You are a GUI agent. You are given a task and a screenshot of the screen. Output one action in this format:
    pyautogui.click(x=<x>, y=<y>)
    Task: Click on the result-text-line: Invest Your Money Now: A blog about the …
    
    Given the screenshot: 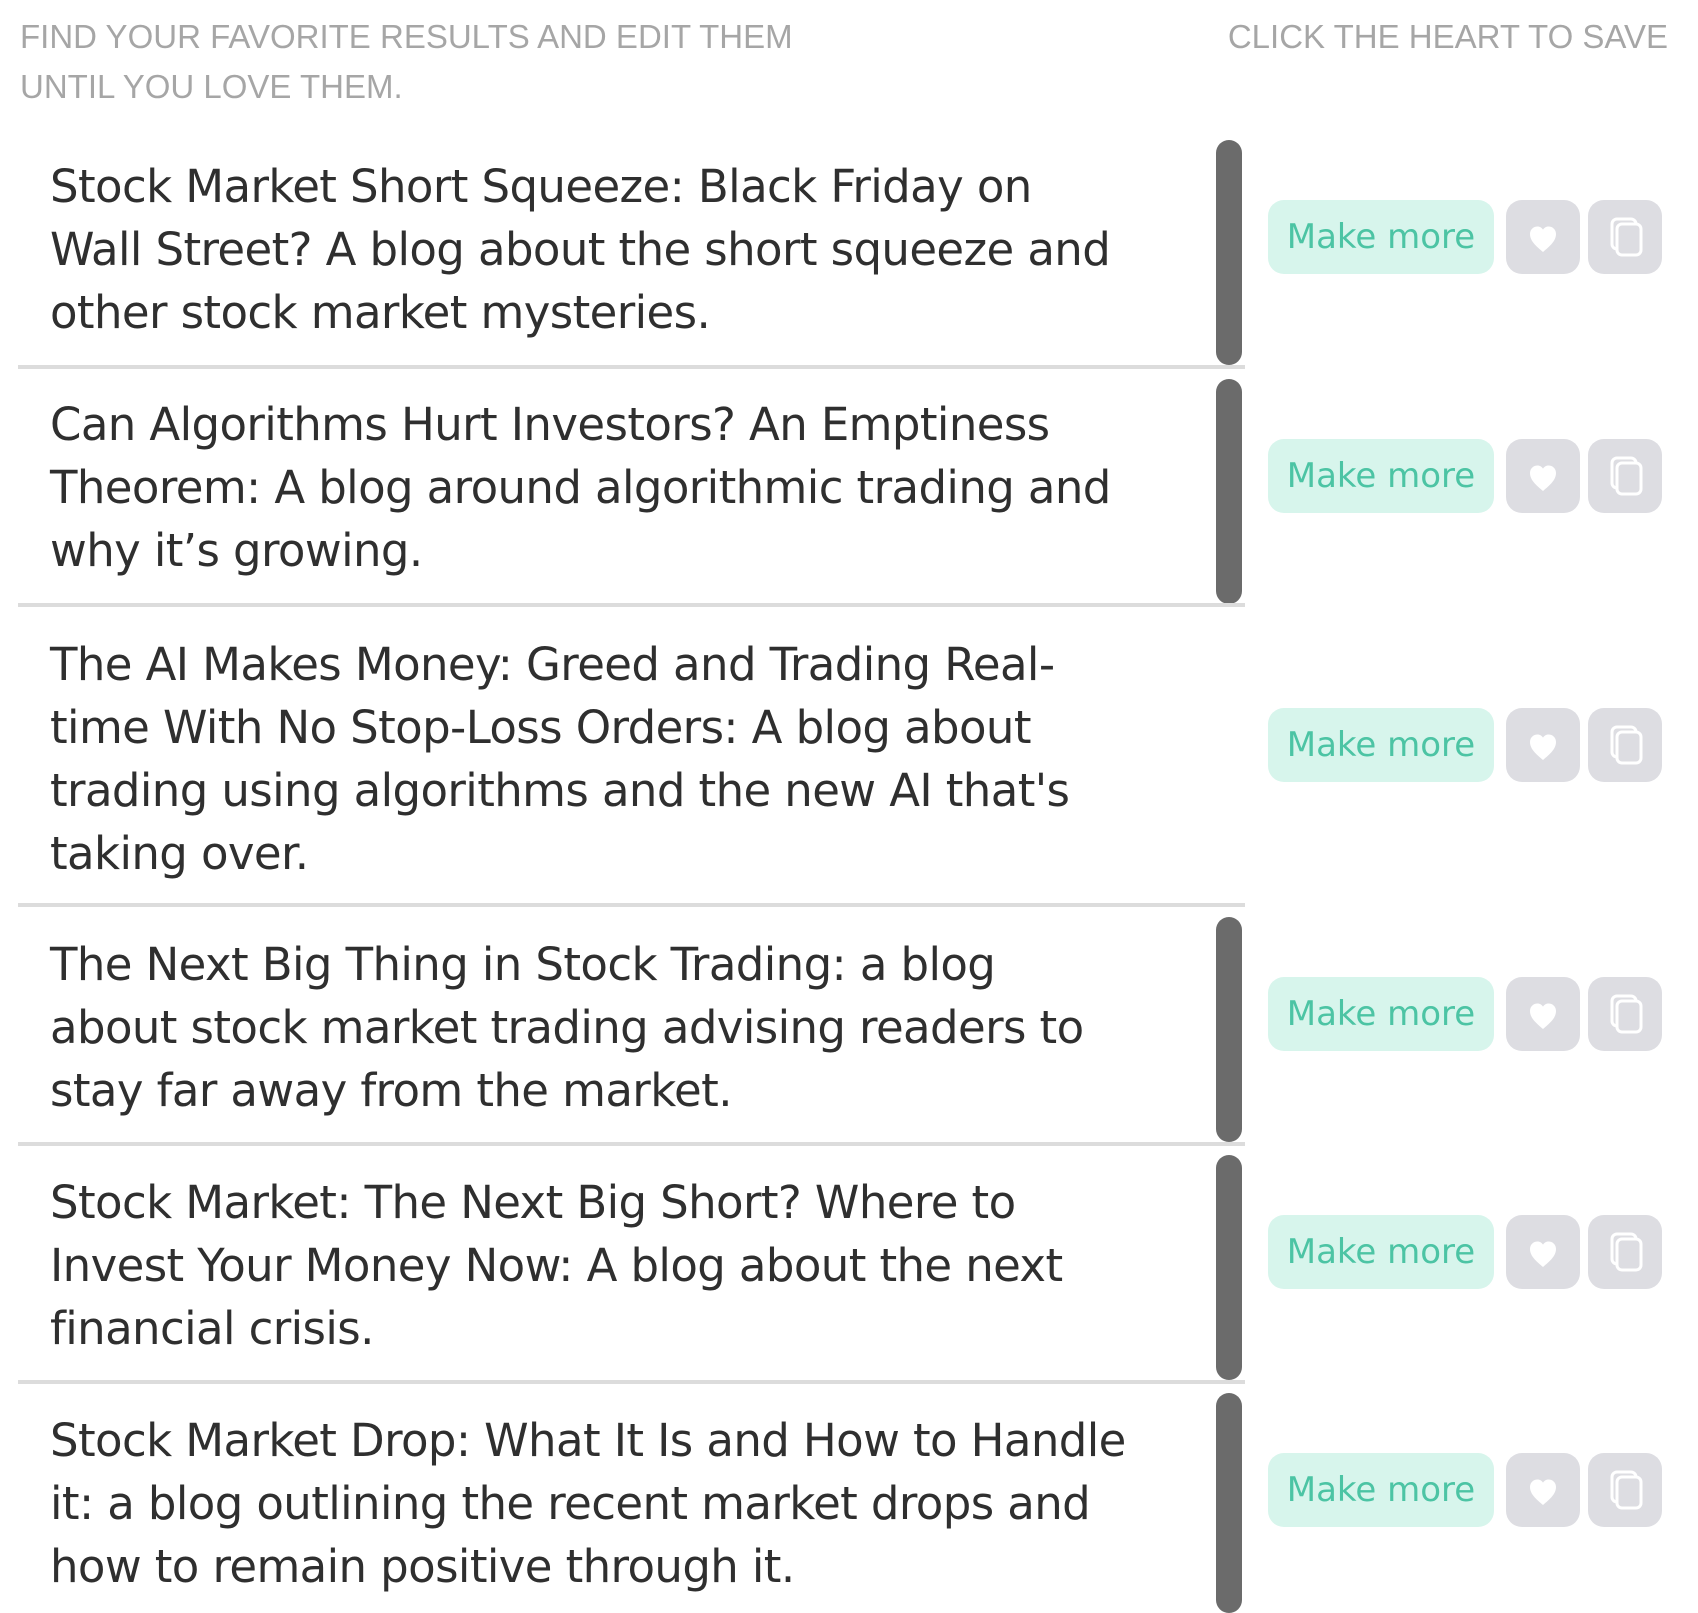 What is the action you would take?
    pyautogui.click(x=556, y=1265)
    